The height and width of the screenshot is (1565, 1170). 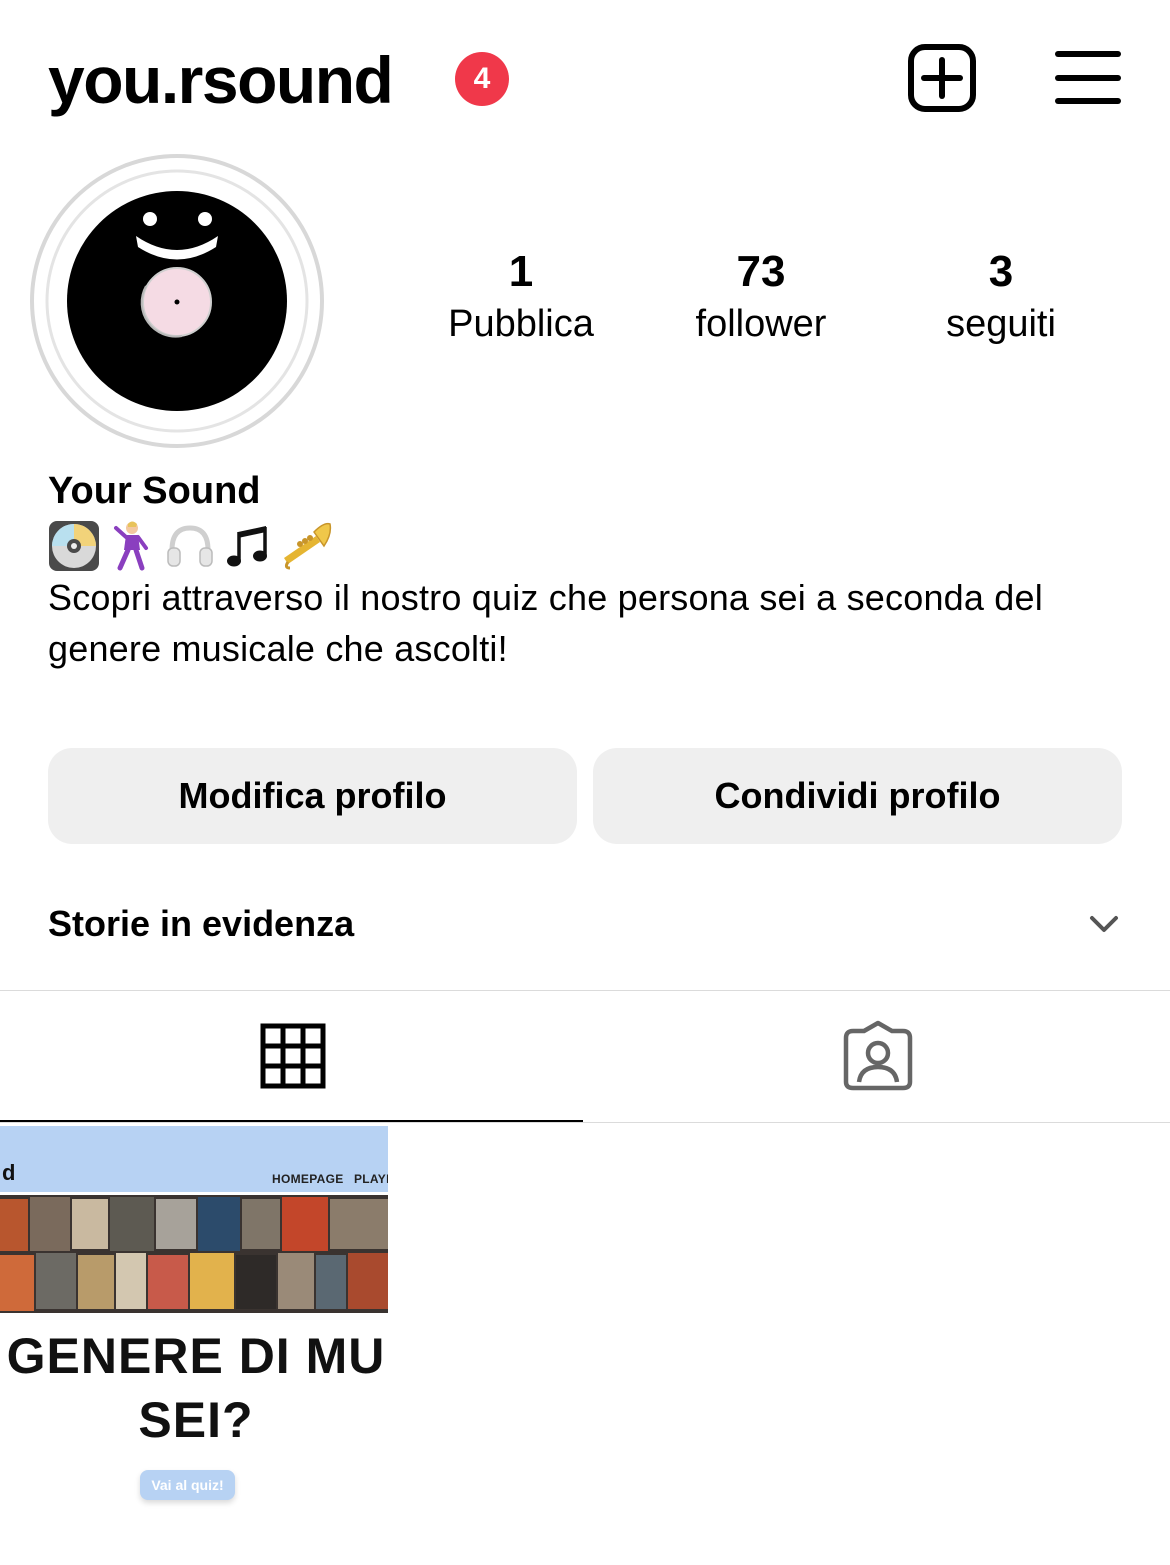 What do you see at coordinates (942, 78) in the screenshot?
I see `plus-square-icon` at bounding box center [942, 78].